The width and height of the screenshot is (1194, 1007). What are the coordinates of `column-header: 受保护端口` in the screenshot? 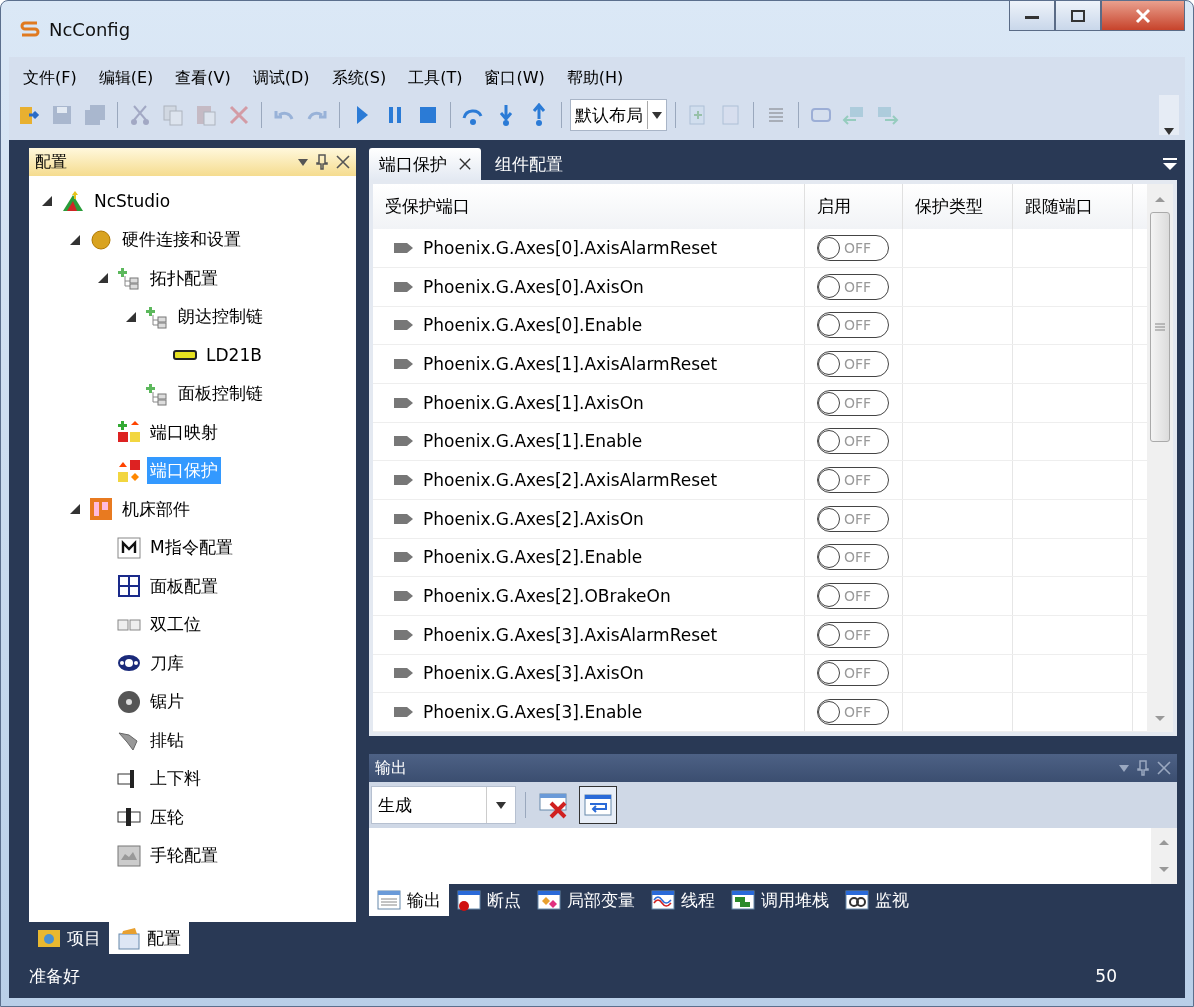 It's located at (589, 207).